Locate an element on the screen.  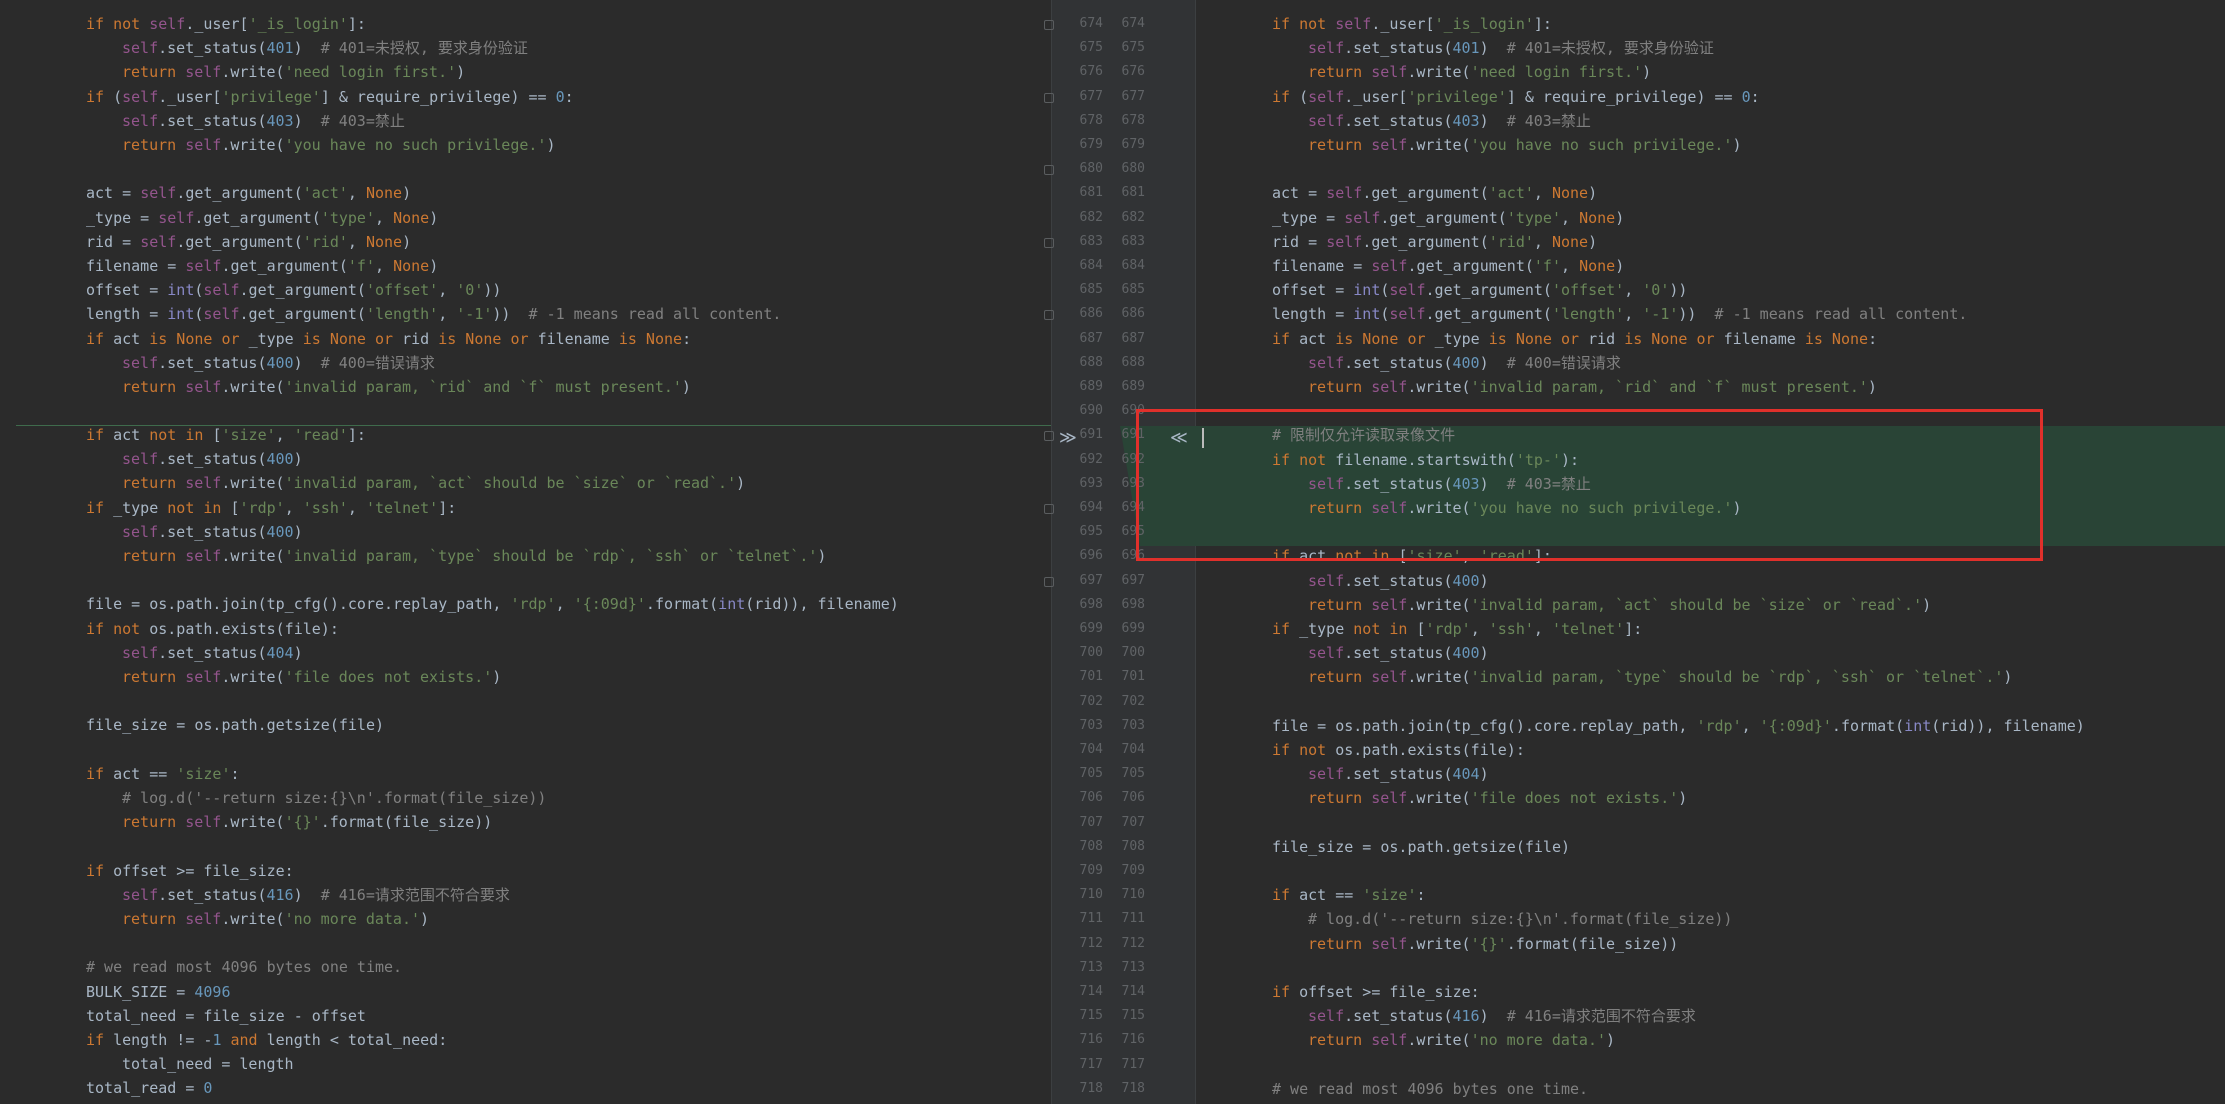
code-token: .set_status( is located at coordinates (1398, 48).